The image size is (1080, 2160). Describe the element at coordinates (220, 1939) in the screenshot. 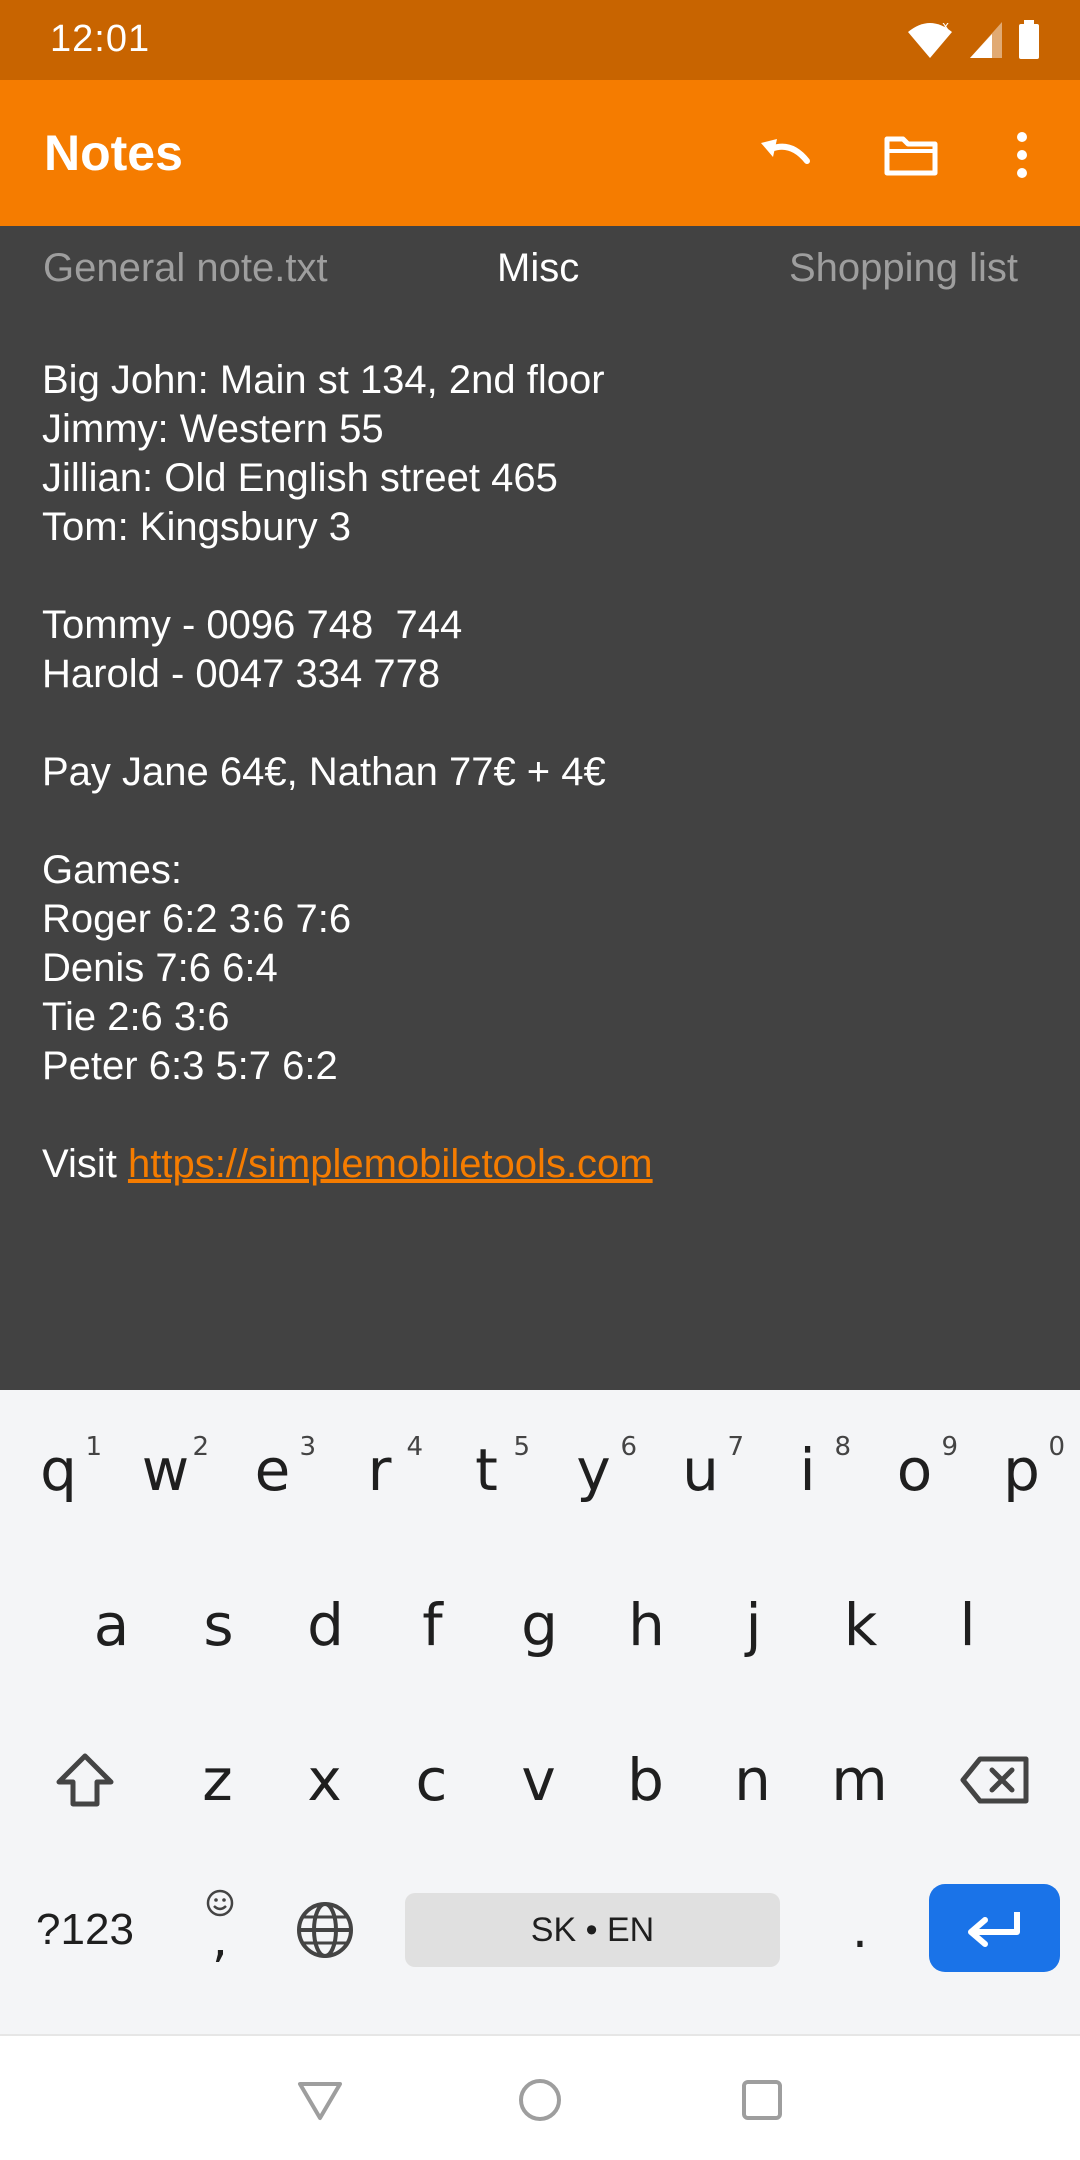

I see `comma-label: ,` at that location.